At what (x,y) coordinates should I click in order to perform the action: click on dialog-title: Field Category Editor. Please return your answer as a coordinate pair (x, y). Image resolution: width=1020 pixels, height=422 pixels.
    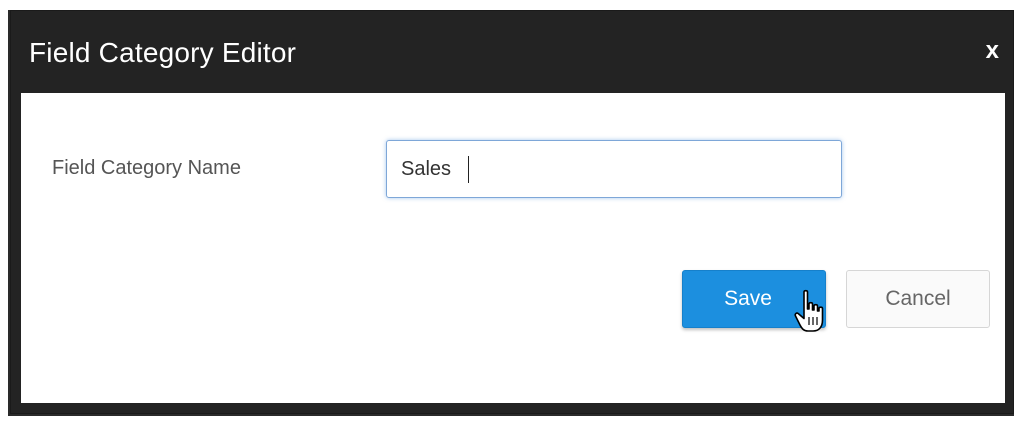
    Looking at the image, I should click on (163, 52).